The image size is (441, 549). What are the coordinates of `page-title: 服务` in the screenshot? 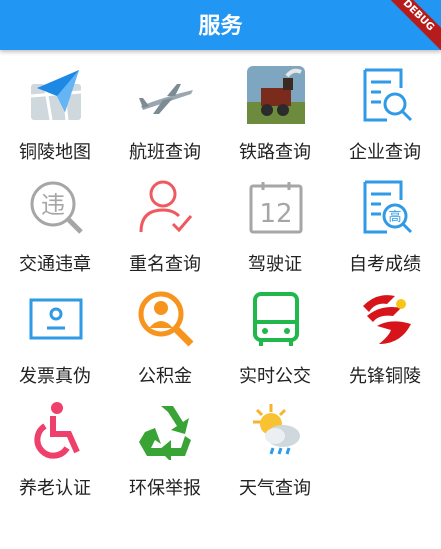 It's located at (220, 26).